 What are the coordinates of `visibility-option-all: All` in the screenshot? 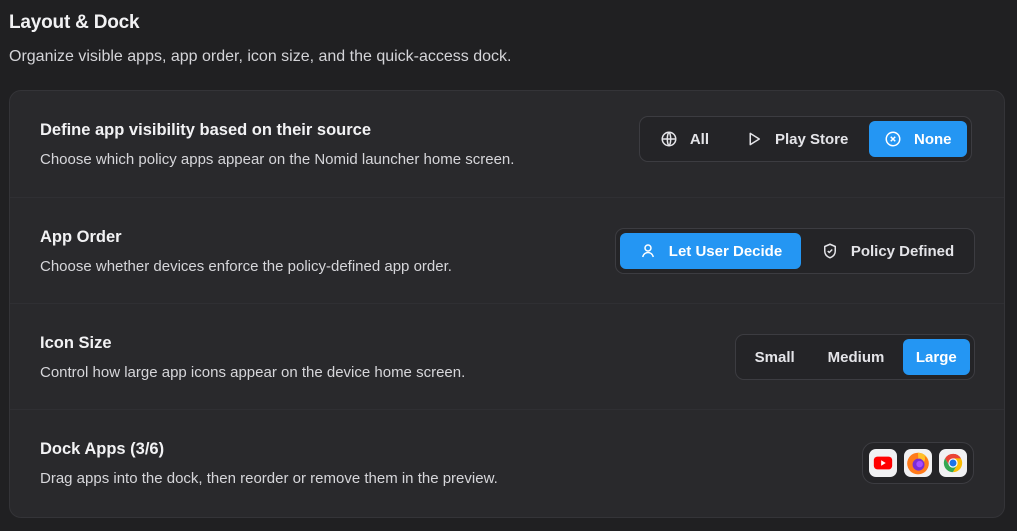 It's located at (684, 139).